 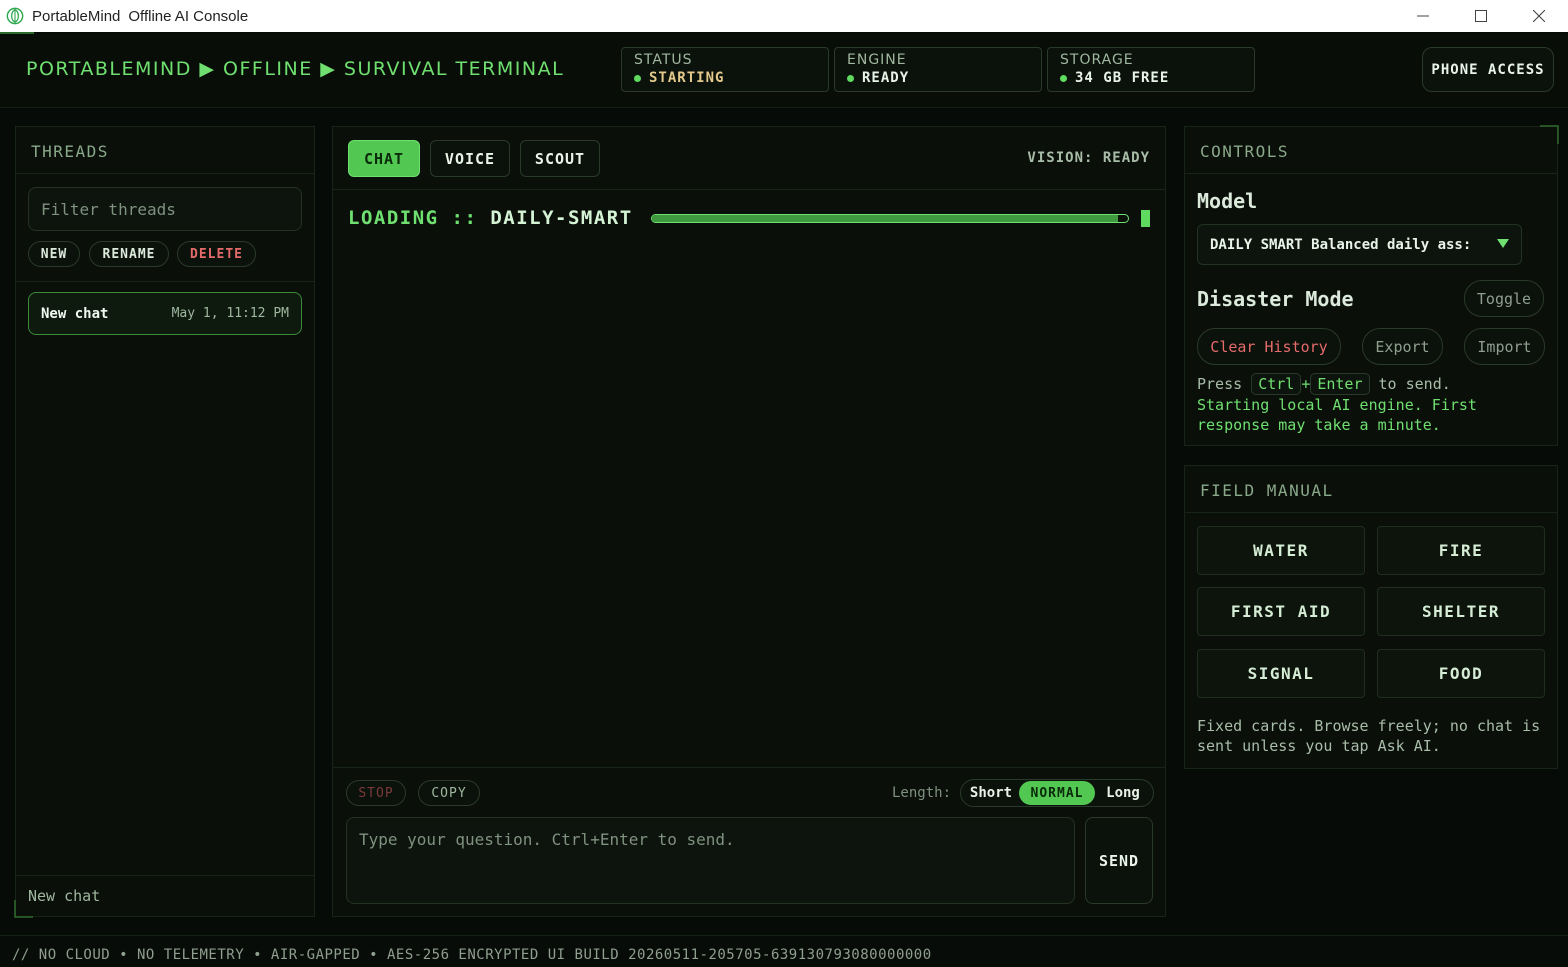 What do you see at coordinates (1461, 550) in the screenshot?
I see `manual-card-fire: FIRE` at bounding box center [1461, 550].